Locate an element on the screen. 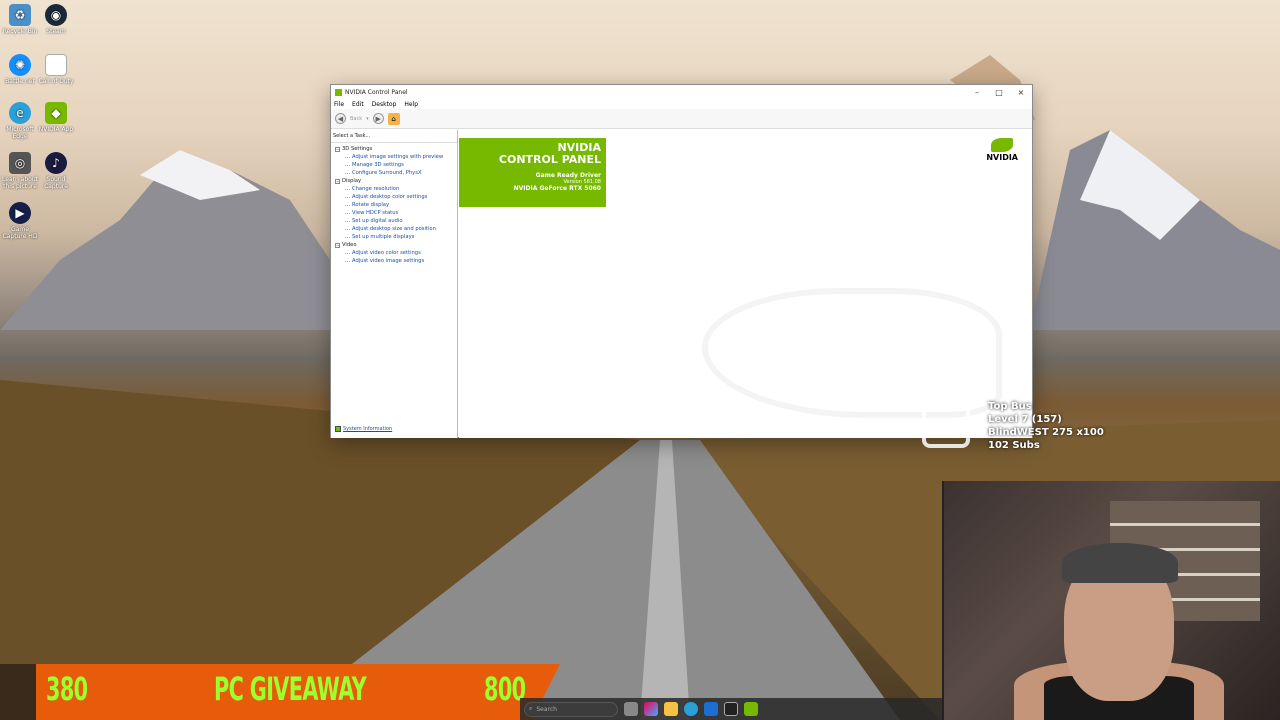  desktop-icon-label: Call of Duty is located at coordinates (56, 81).